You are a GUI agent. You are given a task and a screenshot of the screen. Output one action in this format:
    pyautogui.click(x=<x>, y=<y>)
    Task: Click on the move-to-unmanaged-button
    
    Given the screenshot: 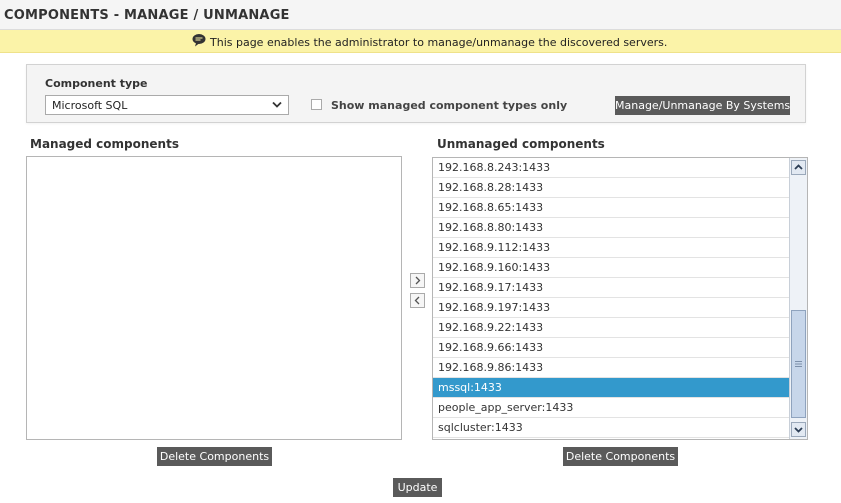 What is the action you would take?
    pyautogui.click(x=417, y=300)
    